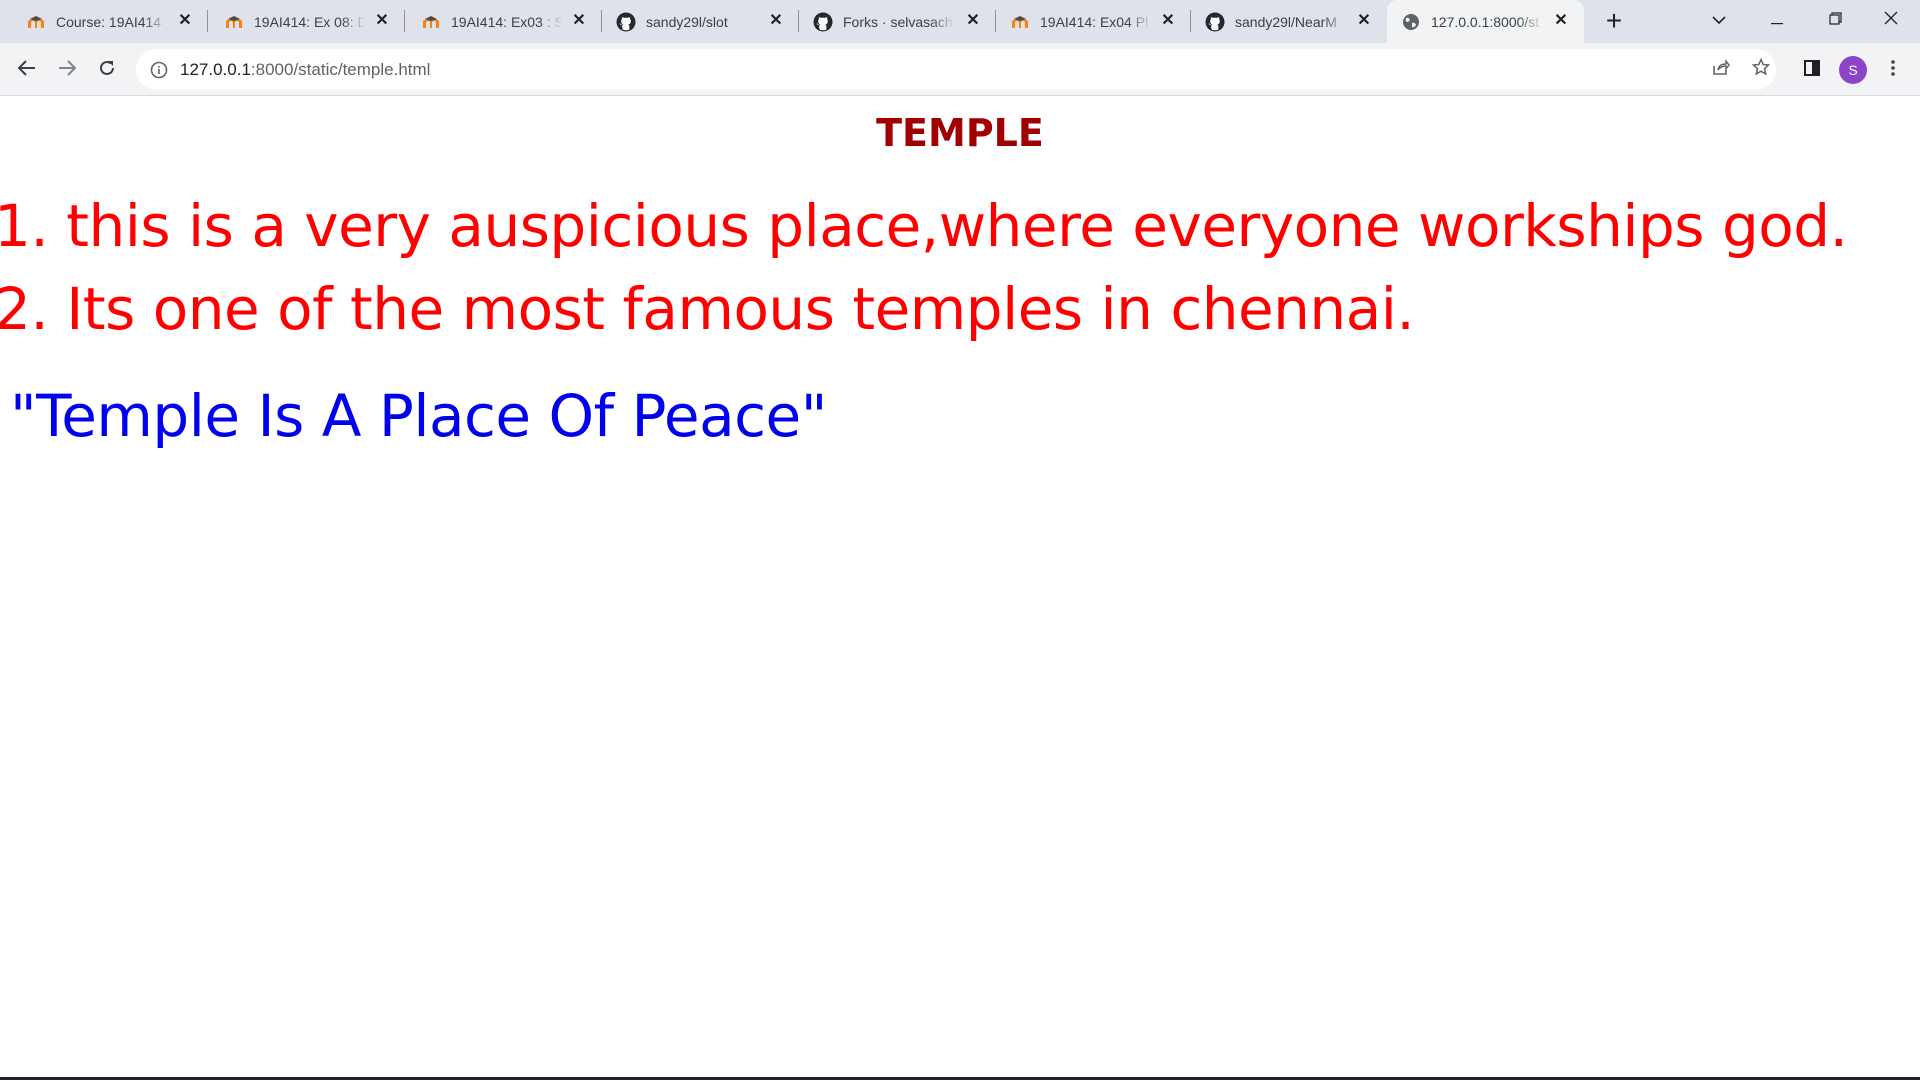 The image size is (1920, 1080). I want to click on reload-button, so click(107, 70).